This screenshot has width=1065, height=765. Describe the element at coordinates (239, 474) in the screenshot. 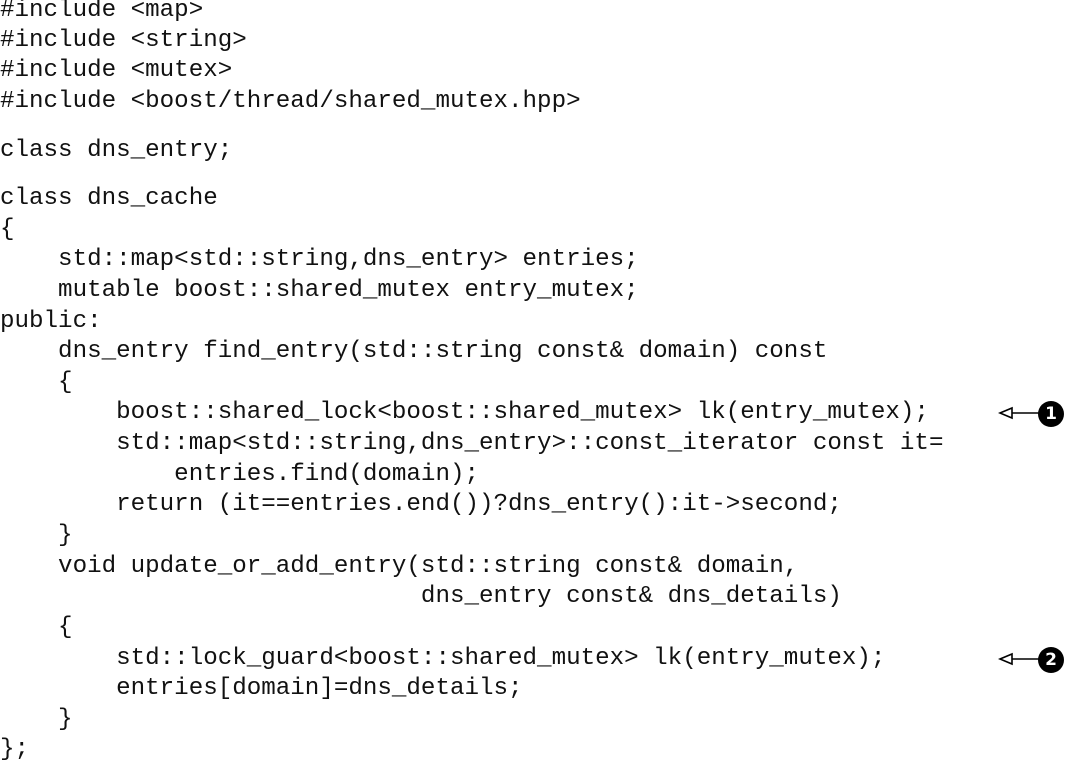

I see `code-line: entries.find(domain);` at that location.